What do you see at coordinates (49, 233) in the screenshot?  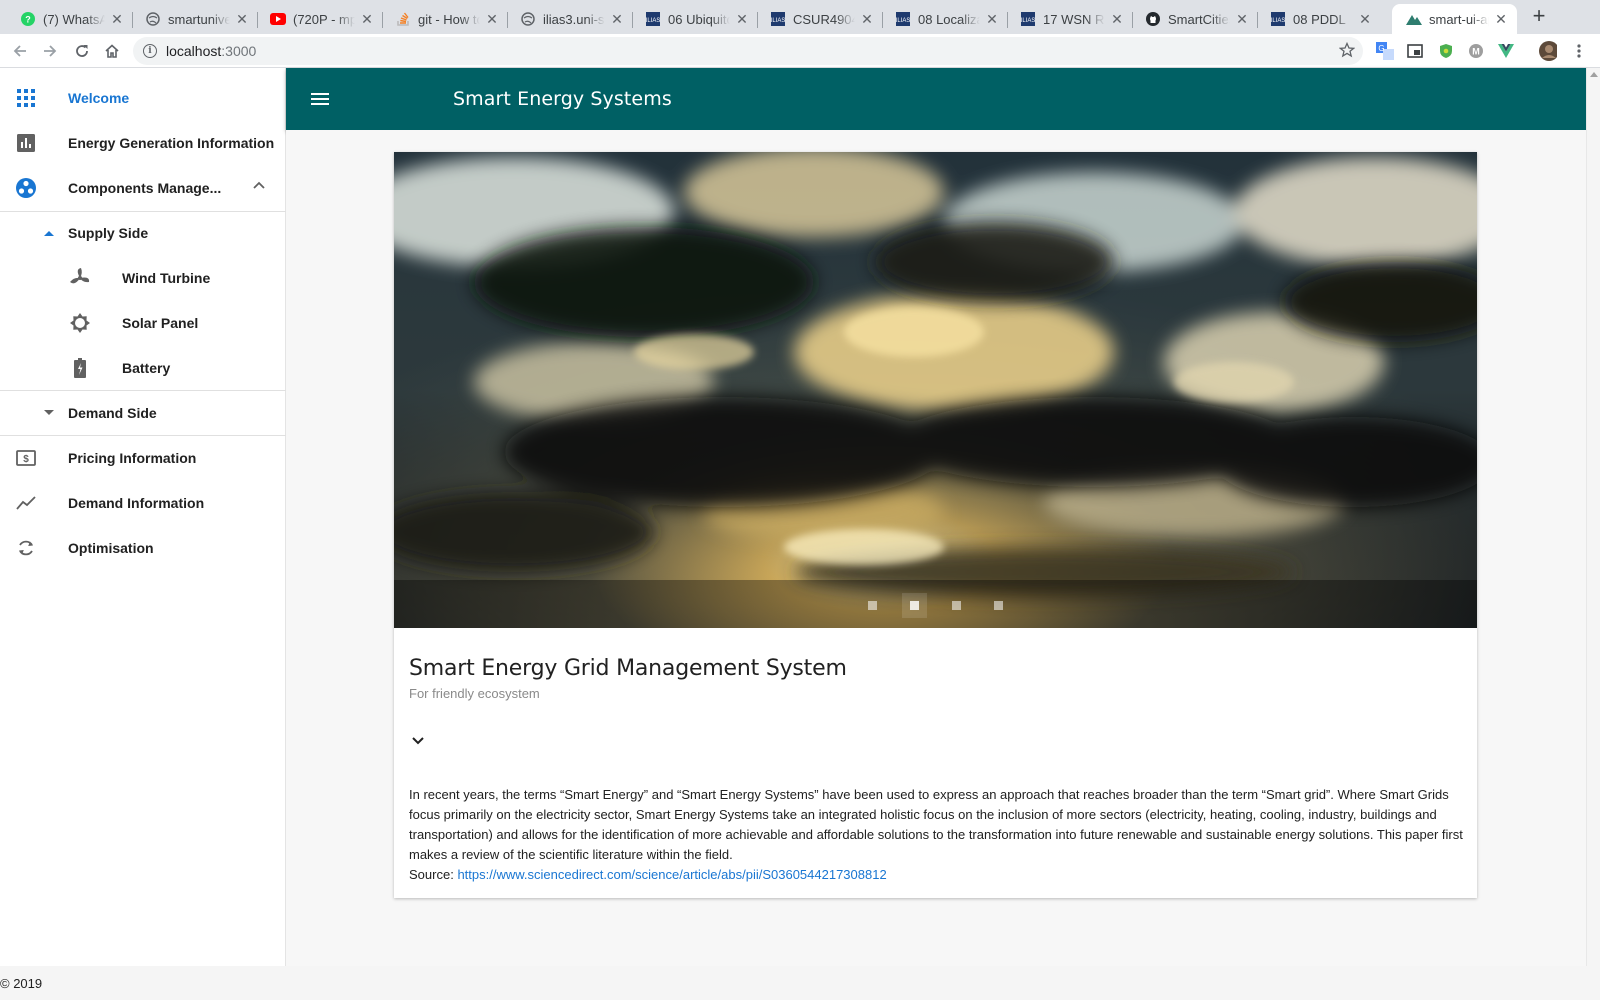 I see `arrow-up-icon` at bounding box center [49, 233].